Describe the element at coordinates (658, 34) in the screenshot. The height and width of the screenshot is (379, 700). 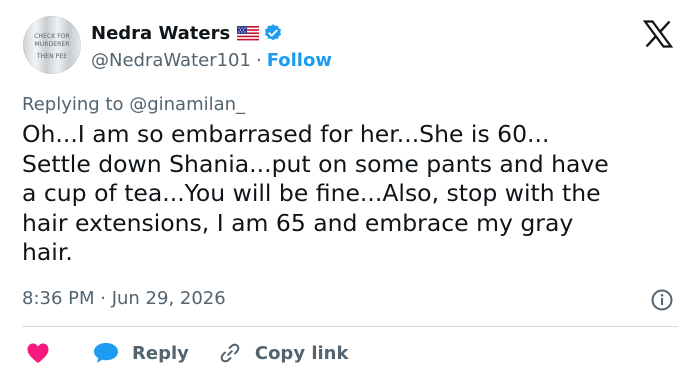
I see `x-logo-icon` at that location.